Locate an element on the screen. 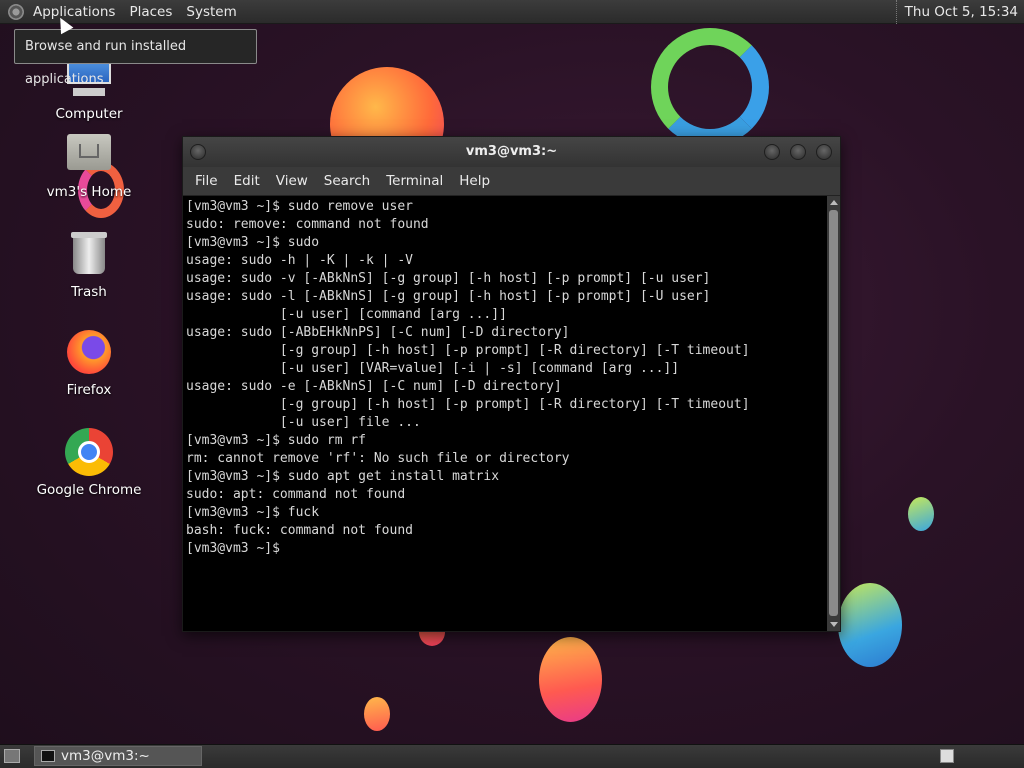 This screenshot has height=768, width=1024. minimize-icon is located at coordinates (772, 152).